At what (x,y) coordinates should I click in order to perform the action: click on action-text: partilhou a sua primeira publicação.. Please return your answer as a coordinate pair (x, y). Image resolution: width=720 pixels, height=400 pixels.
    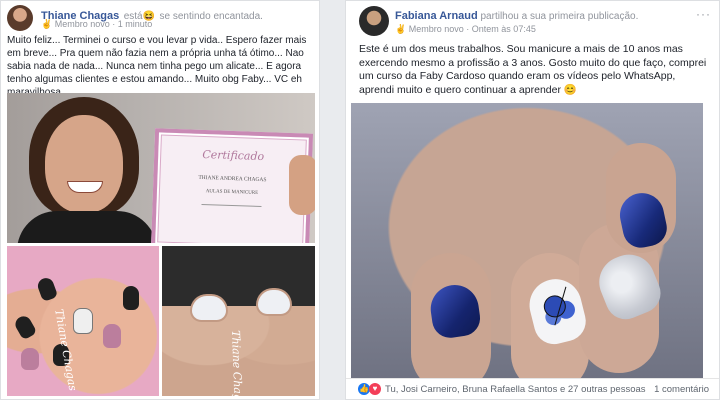
    Looking at the image, I should click on (559, 16).